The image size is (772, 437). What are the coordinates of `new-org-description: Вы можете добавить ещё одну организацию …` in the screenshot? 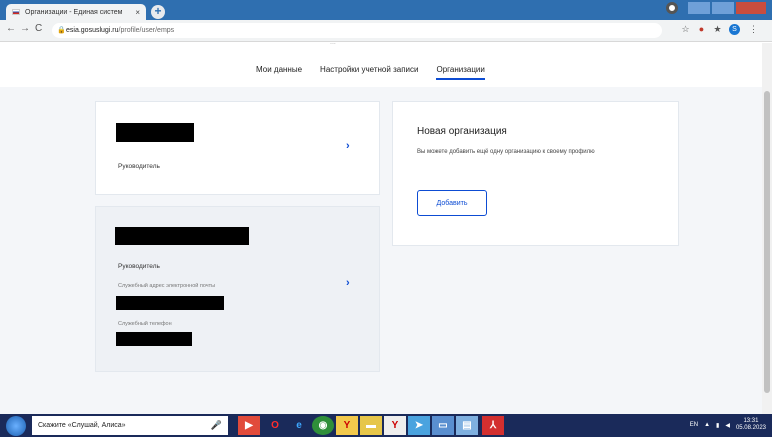 It's located at (506, 152).